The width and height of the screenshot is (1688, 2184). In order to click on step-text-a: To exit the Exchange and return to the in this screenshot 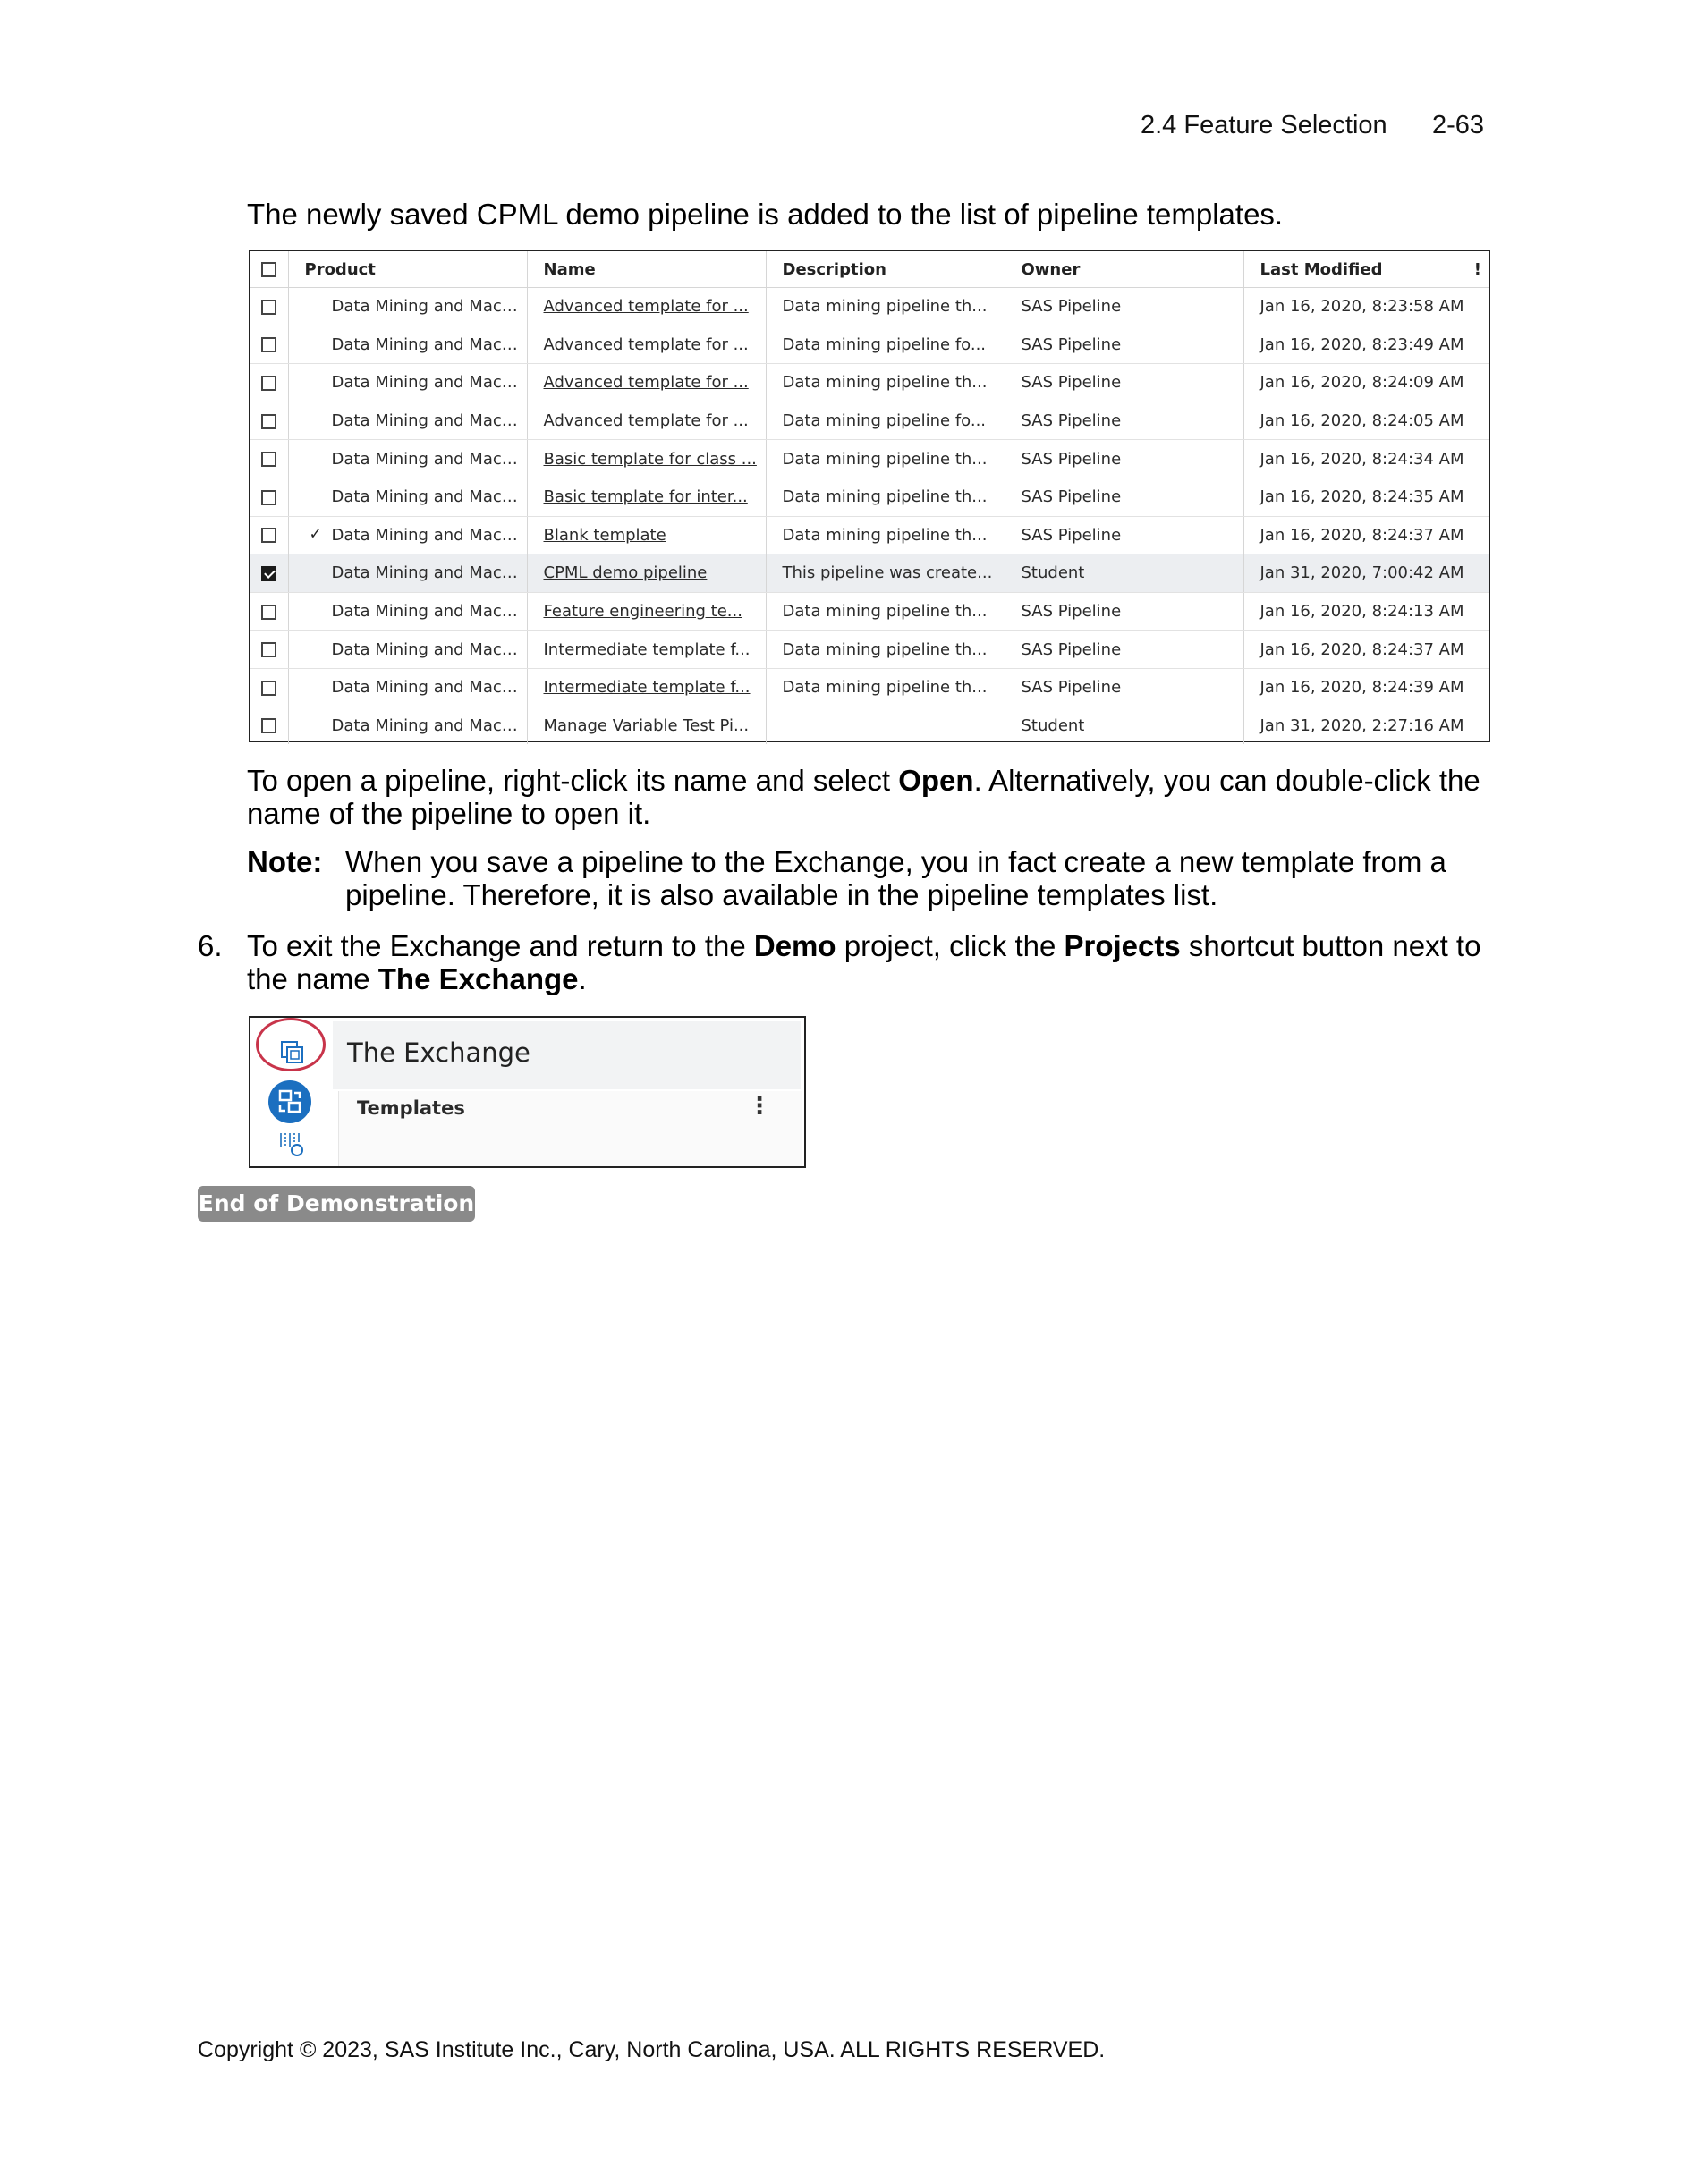, I will do `click(500, 945)`.